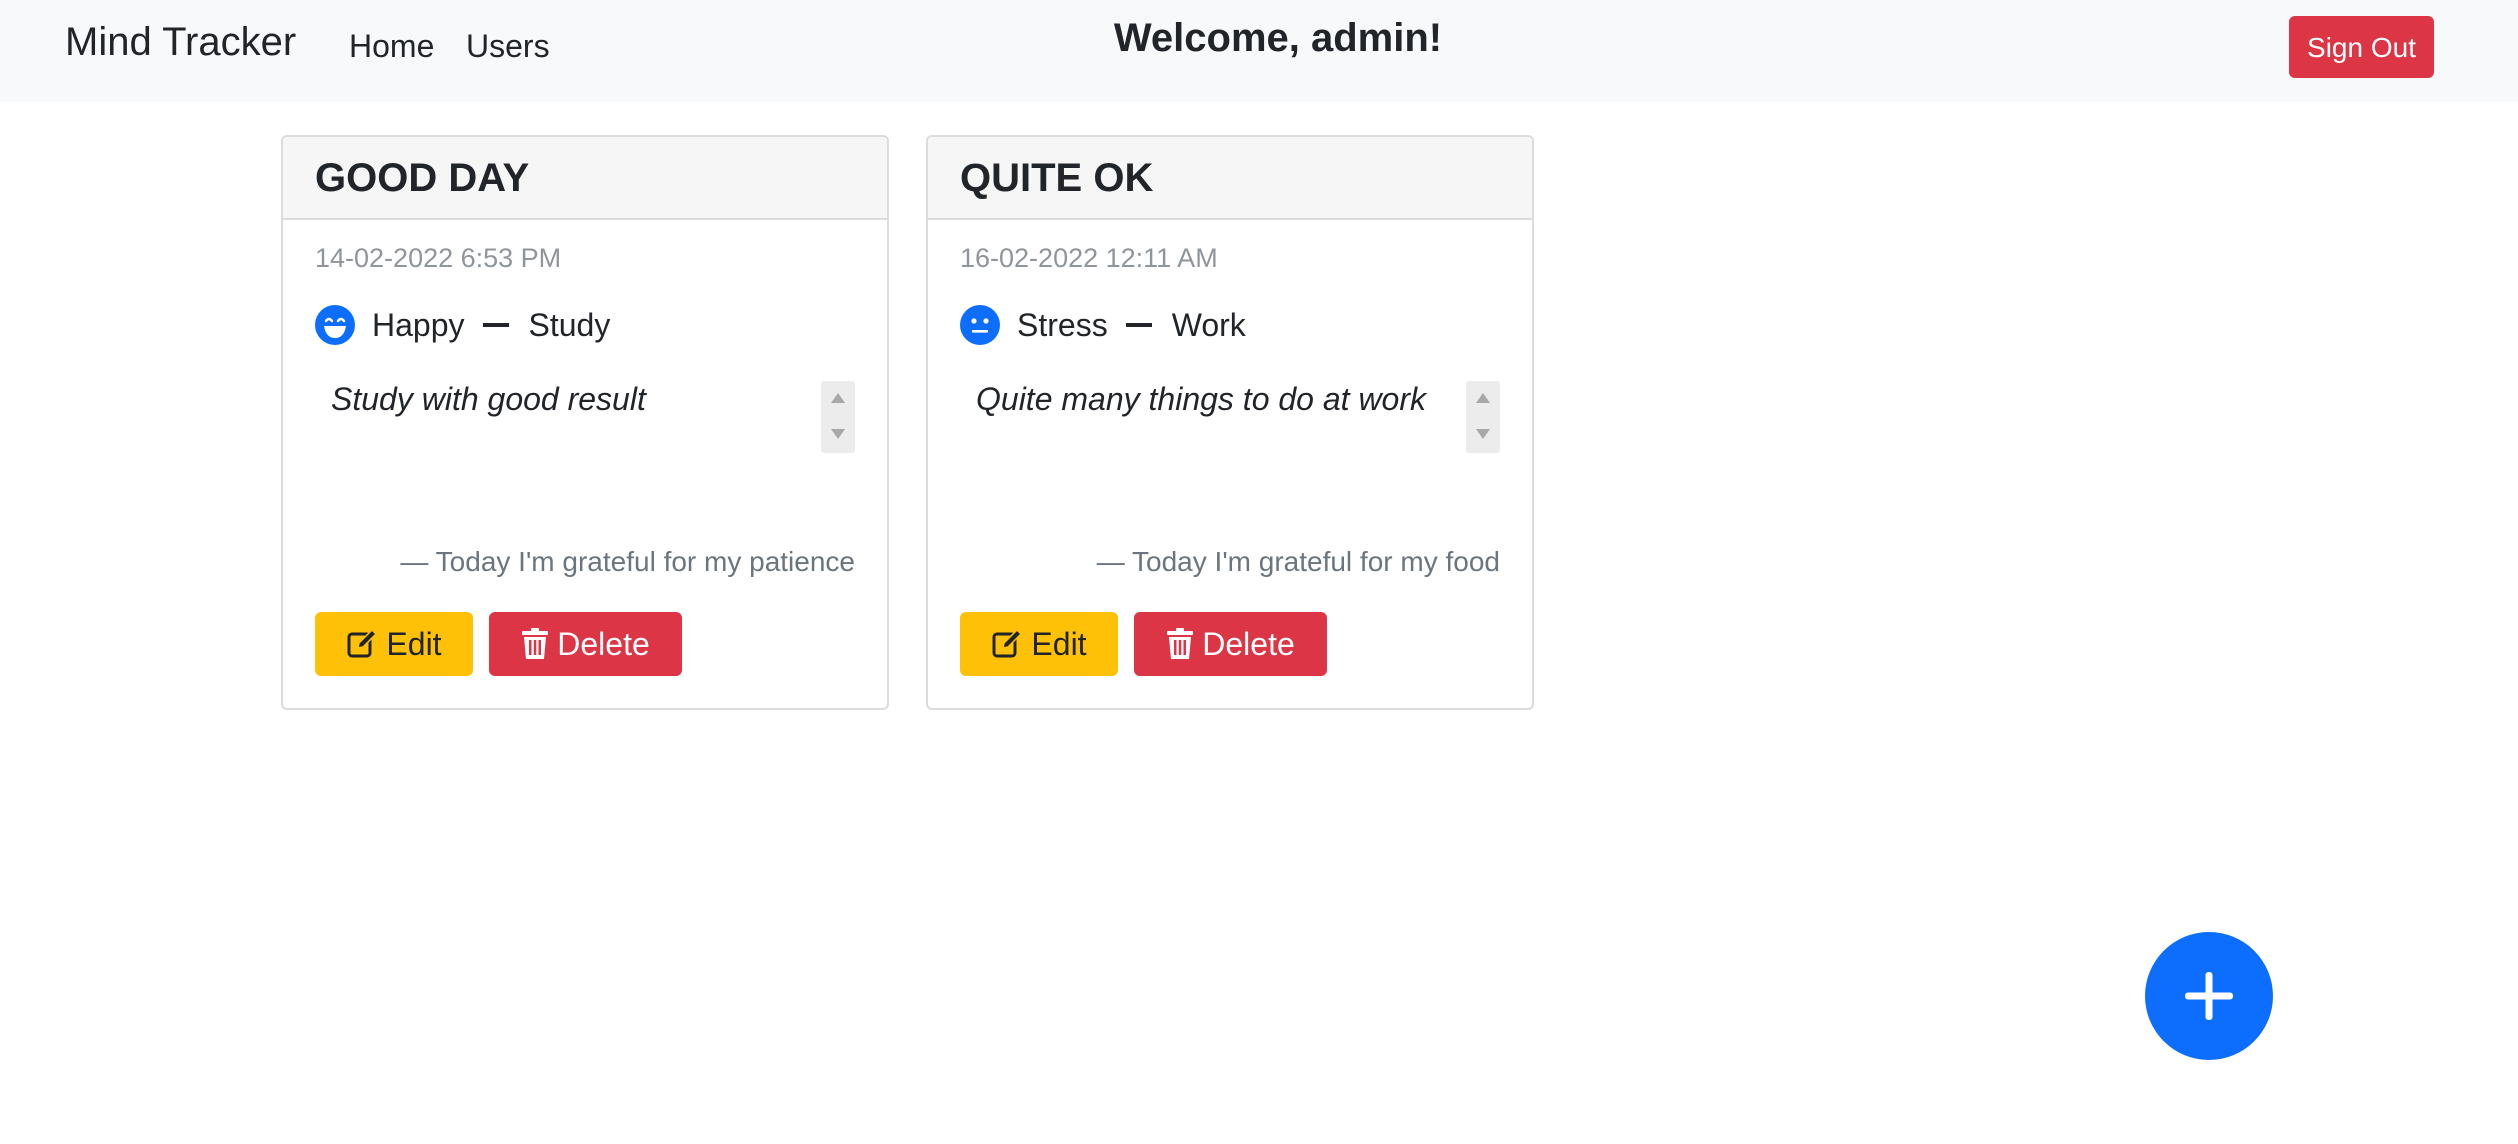 Image resolution: width=2518 pixels, height=1144 pixels. What do you see at coordinates (585, 451) in the screenshot?
I see `note-textarea: Study with good result` at bounding box center [585, 451].